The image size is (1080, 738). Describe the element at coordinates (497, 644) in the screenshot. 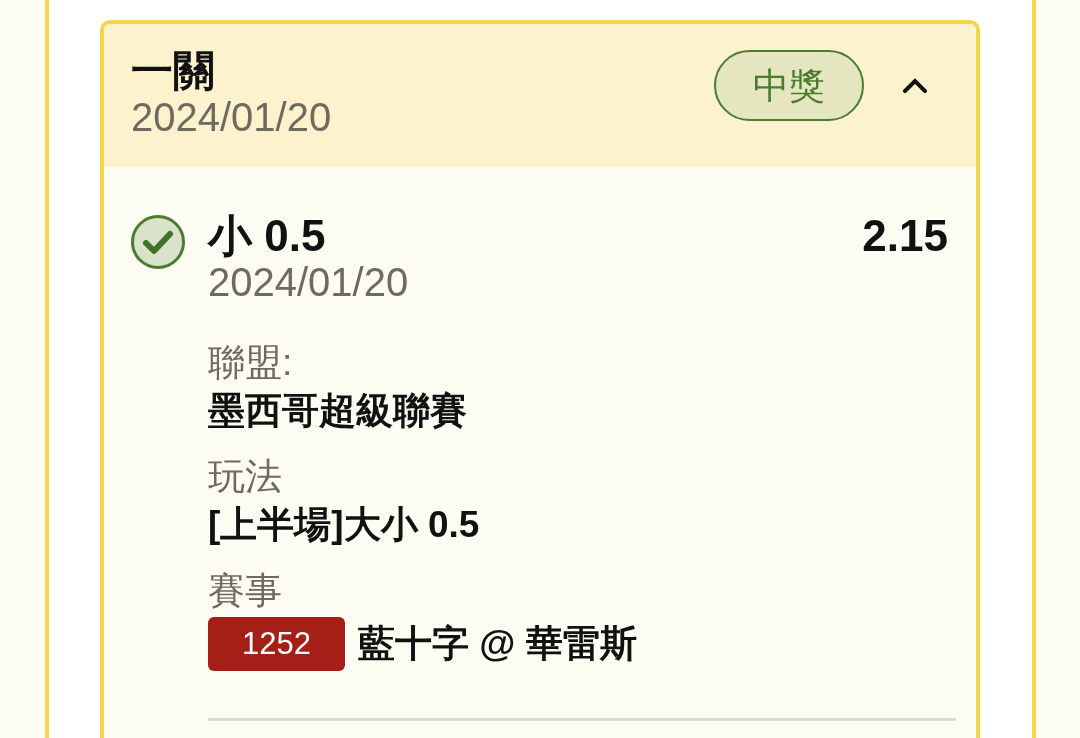

I see `match-name: 藍十字 @ 華雷斯` at that location.